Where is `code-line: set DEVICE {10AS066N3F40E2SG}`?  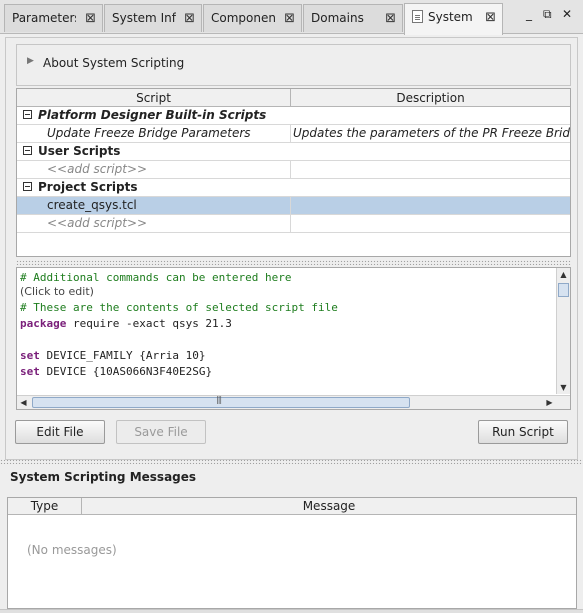 code-line: set DEVICE {10AS066N3F40E2SG} is located at coordinates (179, 372).